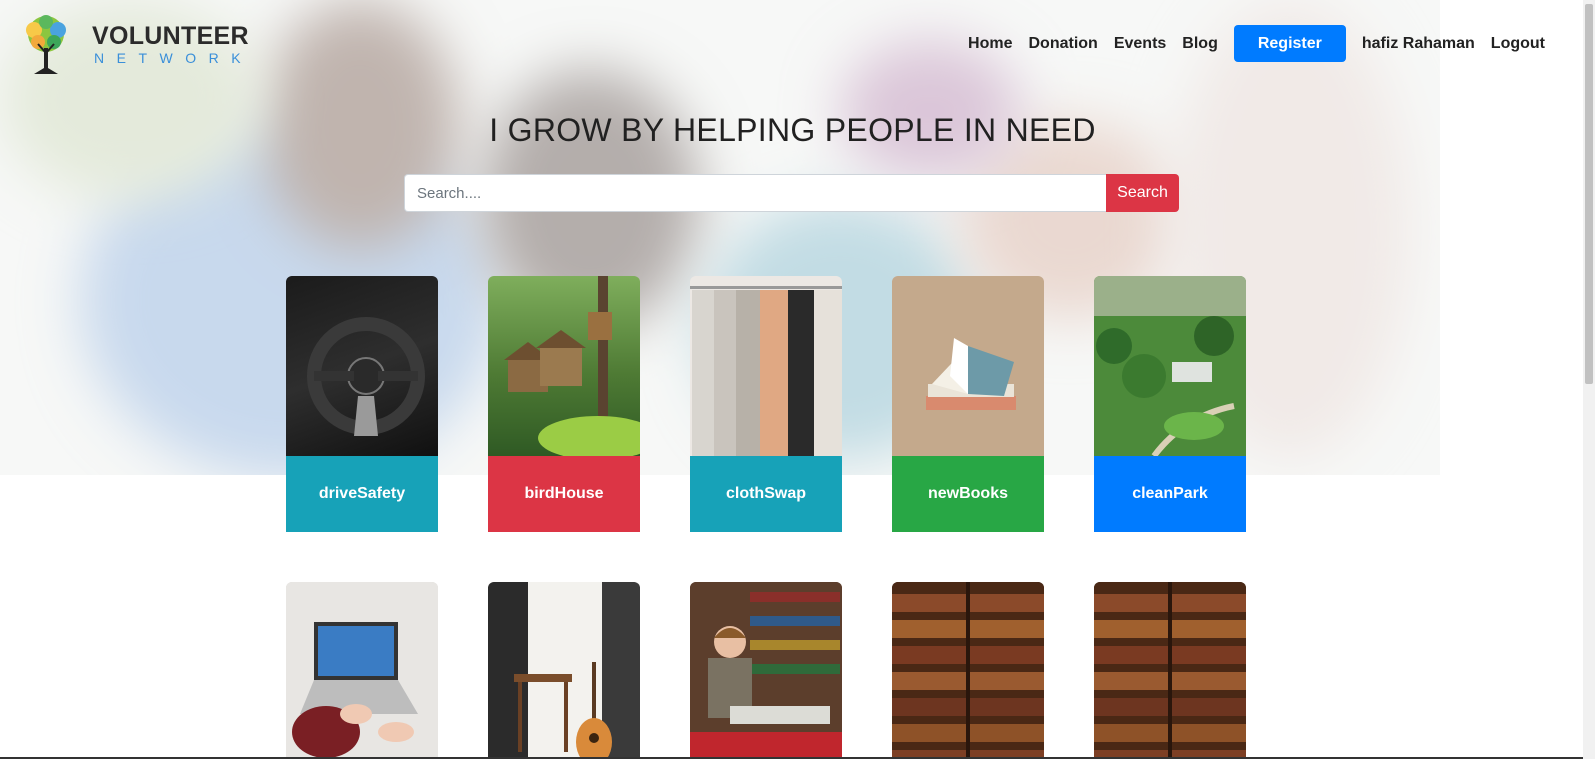 This screenshot has width=1595, height=759. What do you see at coordinates (766, 366) in the screenshot?
I see `clothes-rack-image` at bounding box center [766, 366].